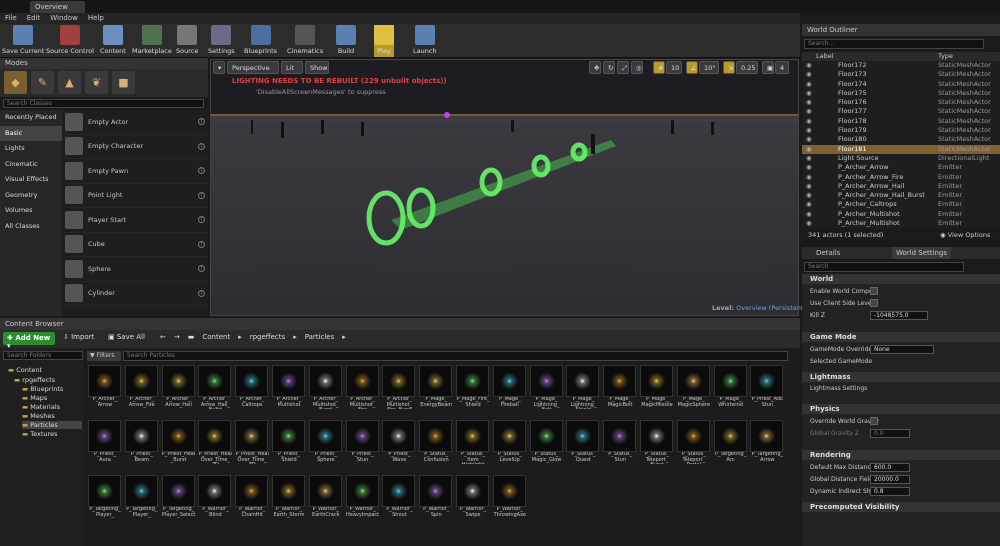 This screenshot has width=1000, height=546. What do you see at coordinates (52, 425) in the screenshot?
I see `folder-particles: ▬ Particles` at bounding box center [52, 425].